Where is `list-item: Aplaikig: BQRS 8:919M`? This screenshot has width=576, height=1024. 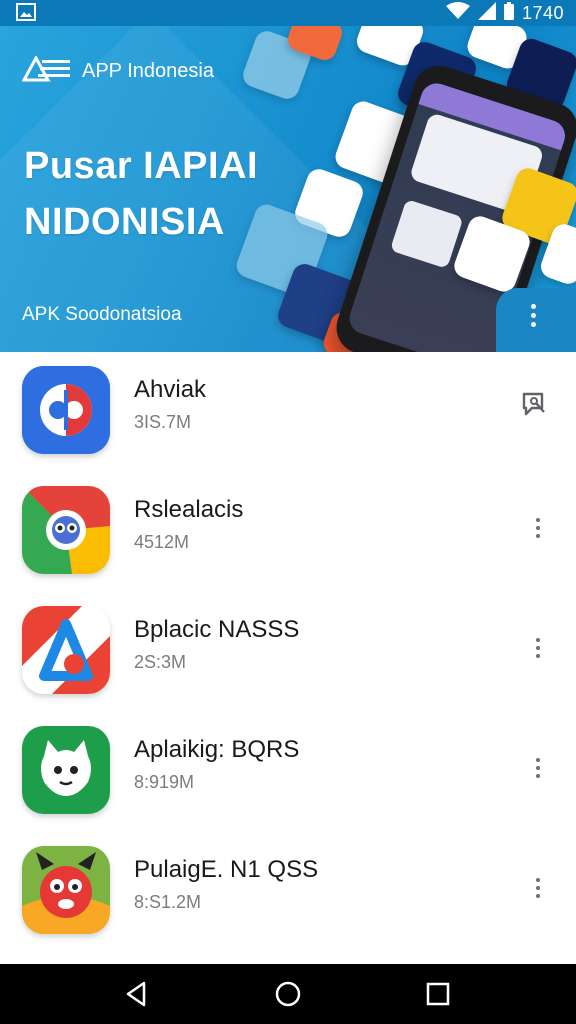
list-item: Aplaikig: BQRS 8:919M is located at coordinates (288, 772).